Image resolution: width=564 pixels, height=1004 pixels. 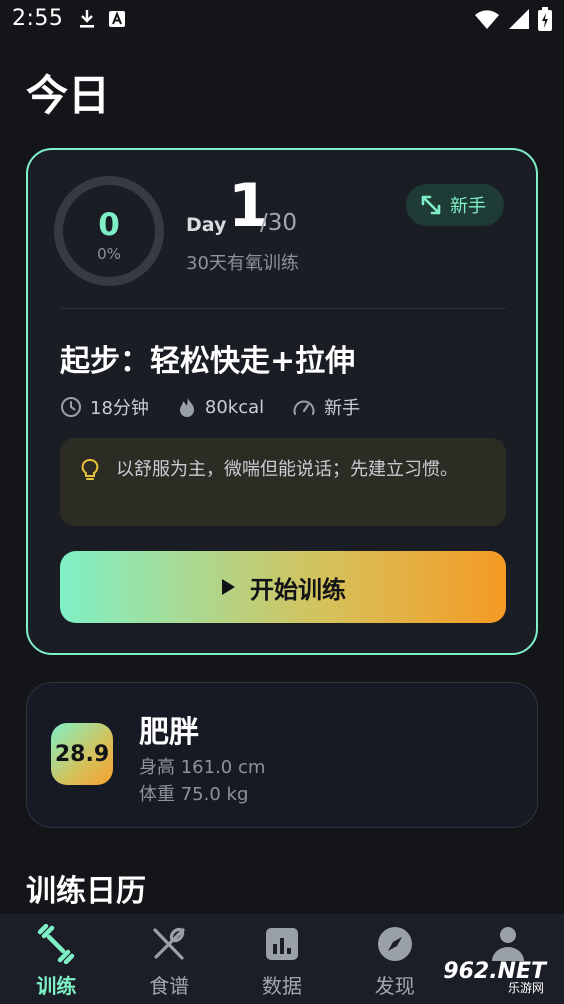 What do you see at coordinates (87, 19) in the screenshot?
I see `download-icon` at bounding box center [87, 19].